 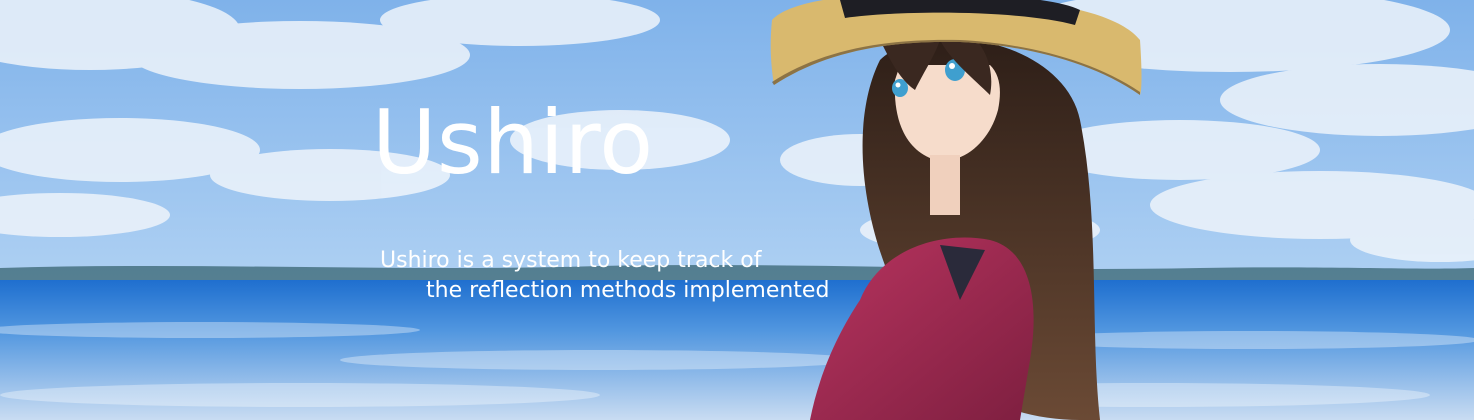 I want to click on girl-neck, so click(x=945, y=185).